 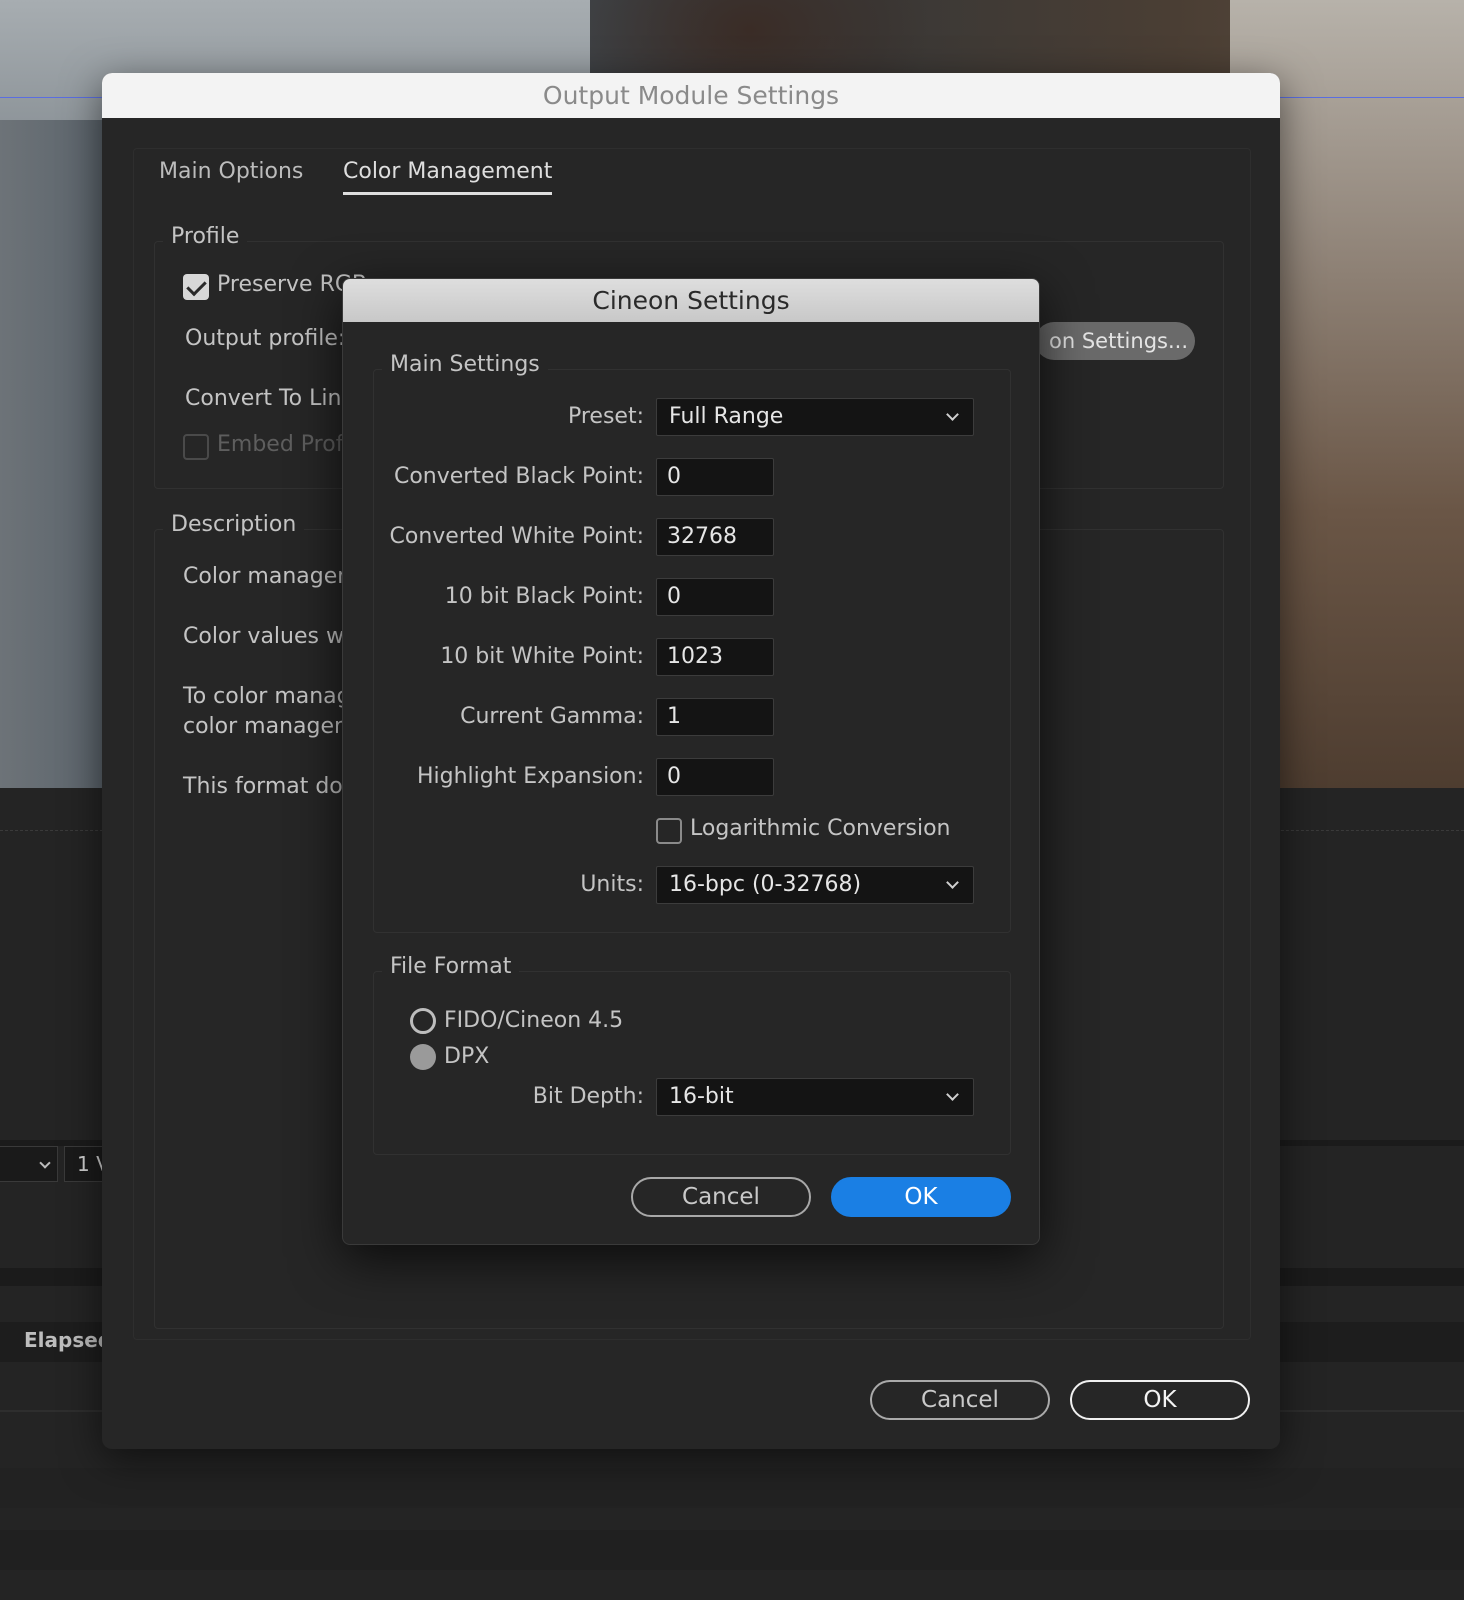 I want to click on bit-depth-value: 16-bit, so click(x=701, y=1096).